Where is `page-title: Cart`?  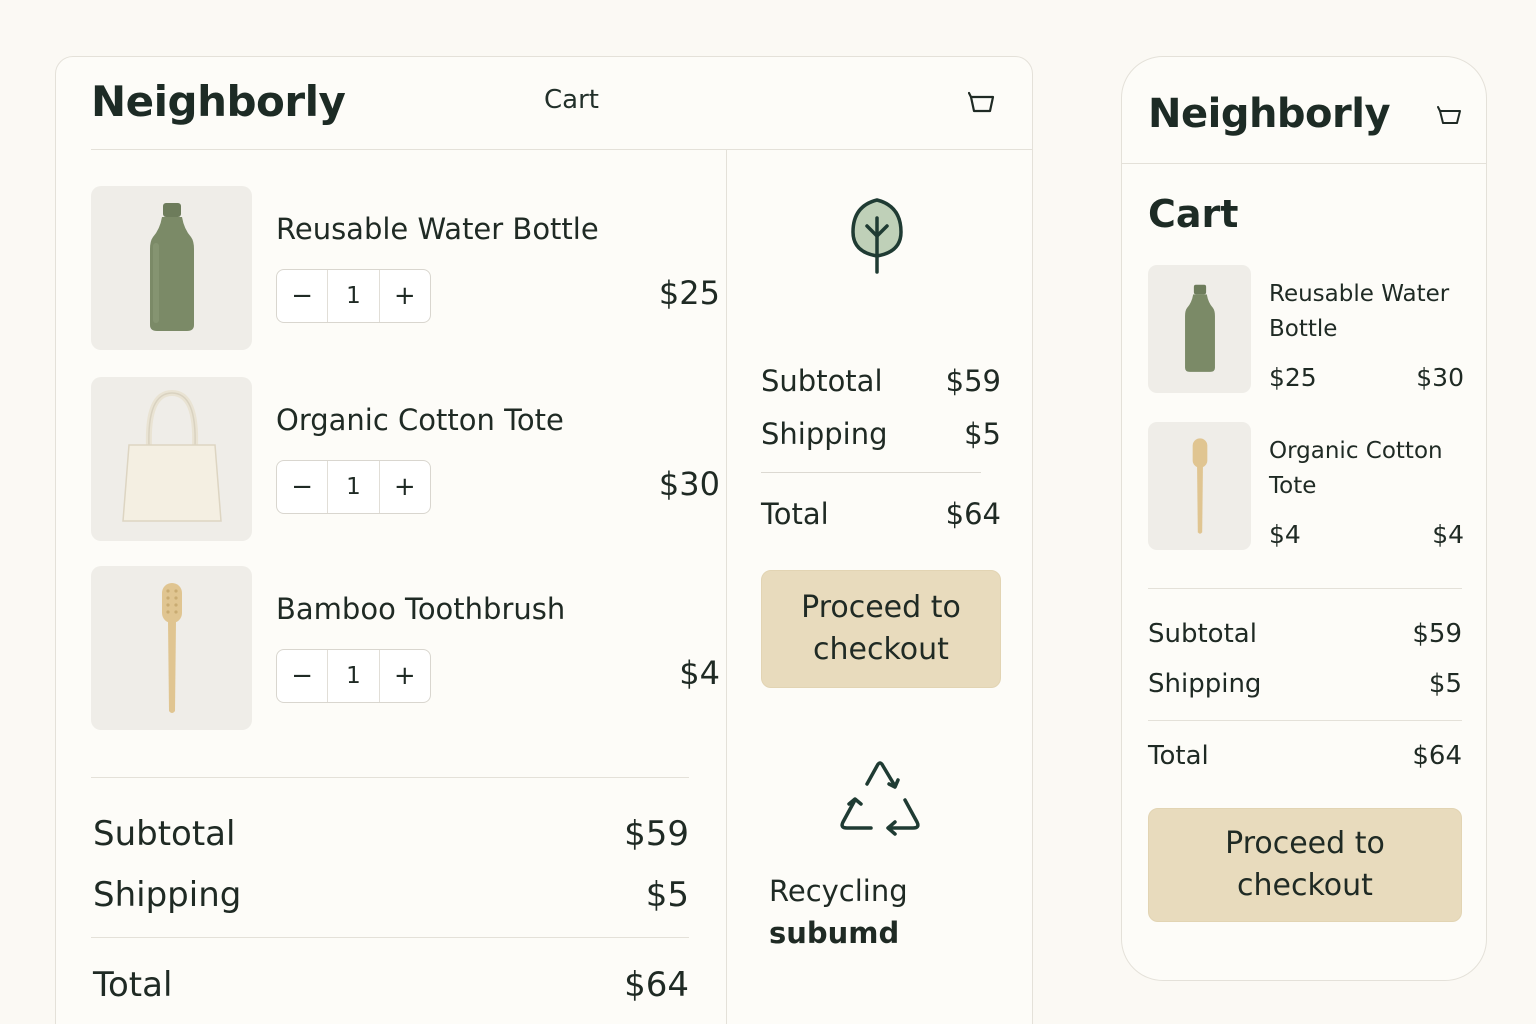
page-title: Cart is located at coordinates (1193, 214).